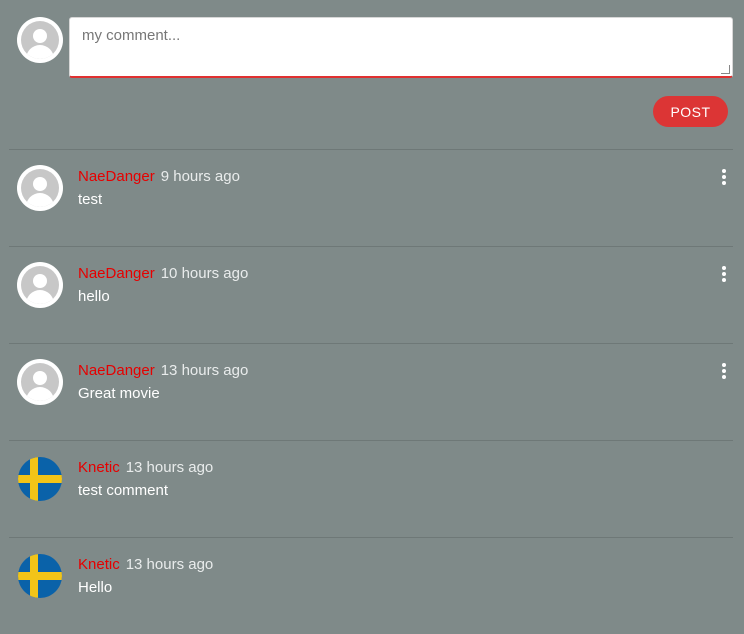 This screenshot has width=744, height=634. I want to click on current-user-avatar, so click(40, 40).